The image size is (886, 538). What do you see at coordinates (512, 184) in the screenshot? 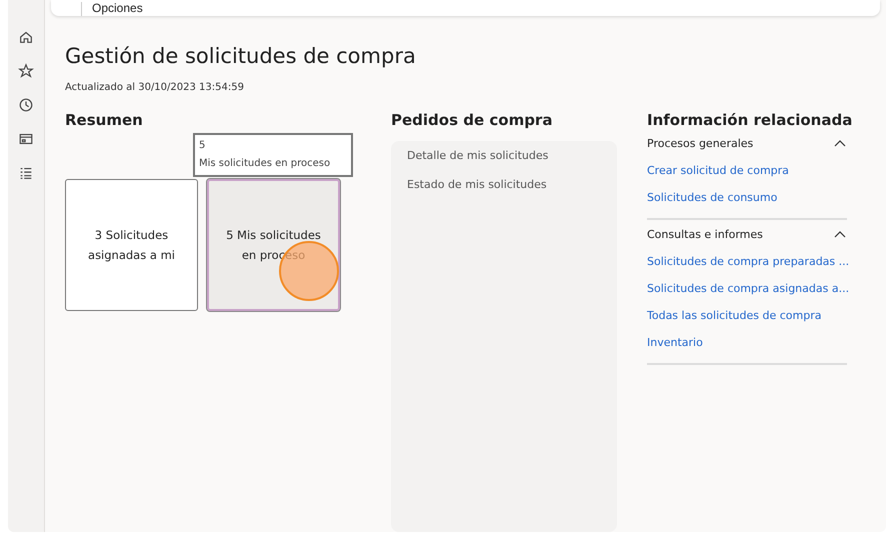
I see `list-item: Estado de mis solicitudes` at bounding box center [512, 184].